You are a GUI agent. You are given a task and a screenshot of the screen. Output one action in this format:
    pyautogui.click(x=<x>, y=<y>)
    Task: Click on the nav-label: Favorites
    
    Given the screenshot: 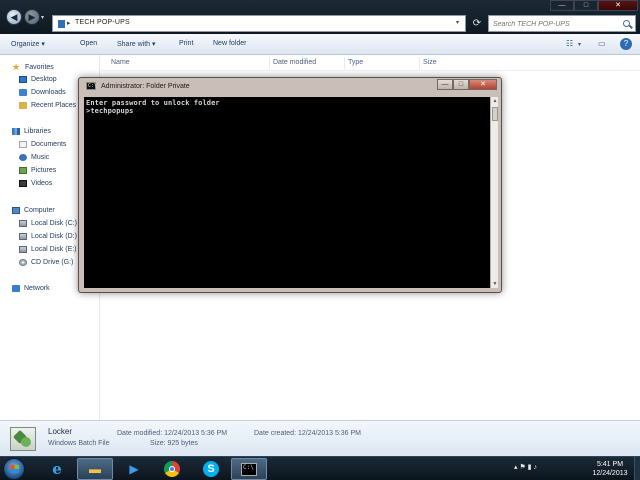 What is the action you would take?
    pyautogui.click(x=39, y=67)
    